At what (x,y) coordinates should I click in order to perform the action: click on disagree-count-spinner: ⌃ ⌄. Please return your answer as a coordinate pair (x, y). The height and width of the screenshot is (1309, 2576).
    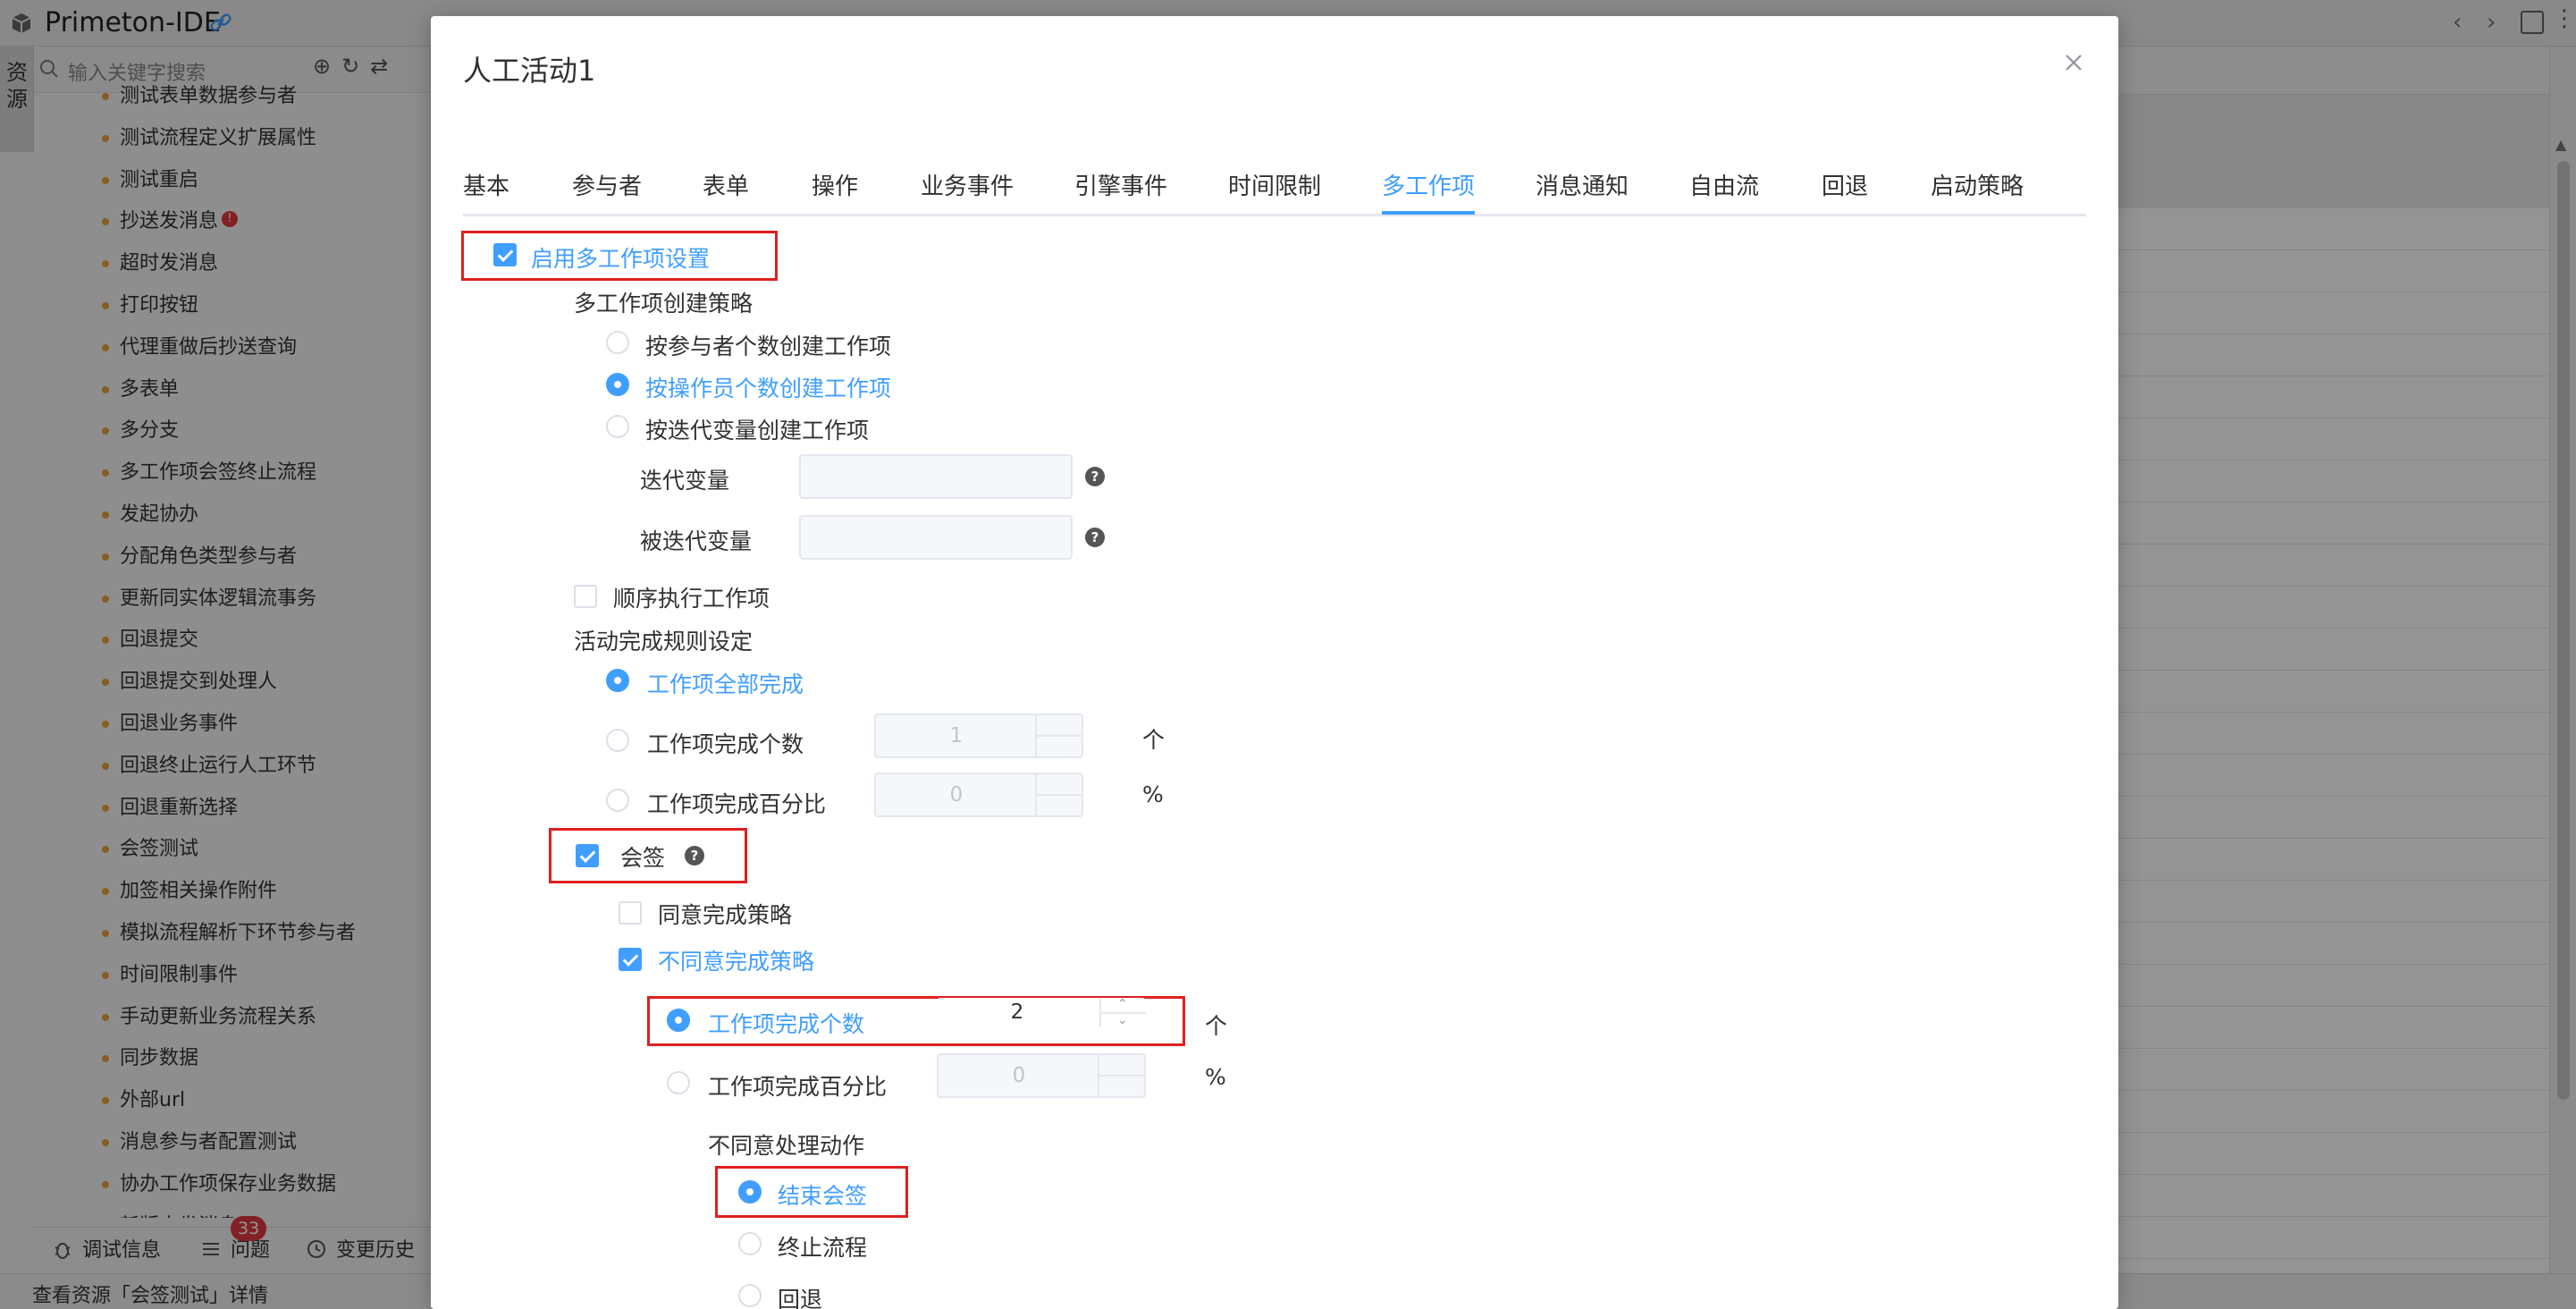
    Looking at the image, I should click on (1123, 1012).